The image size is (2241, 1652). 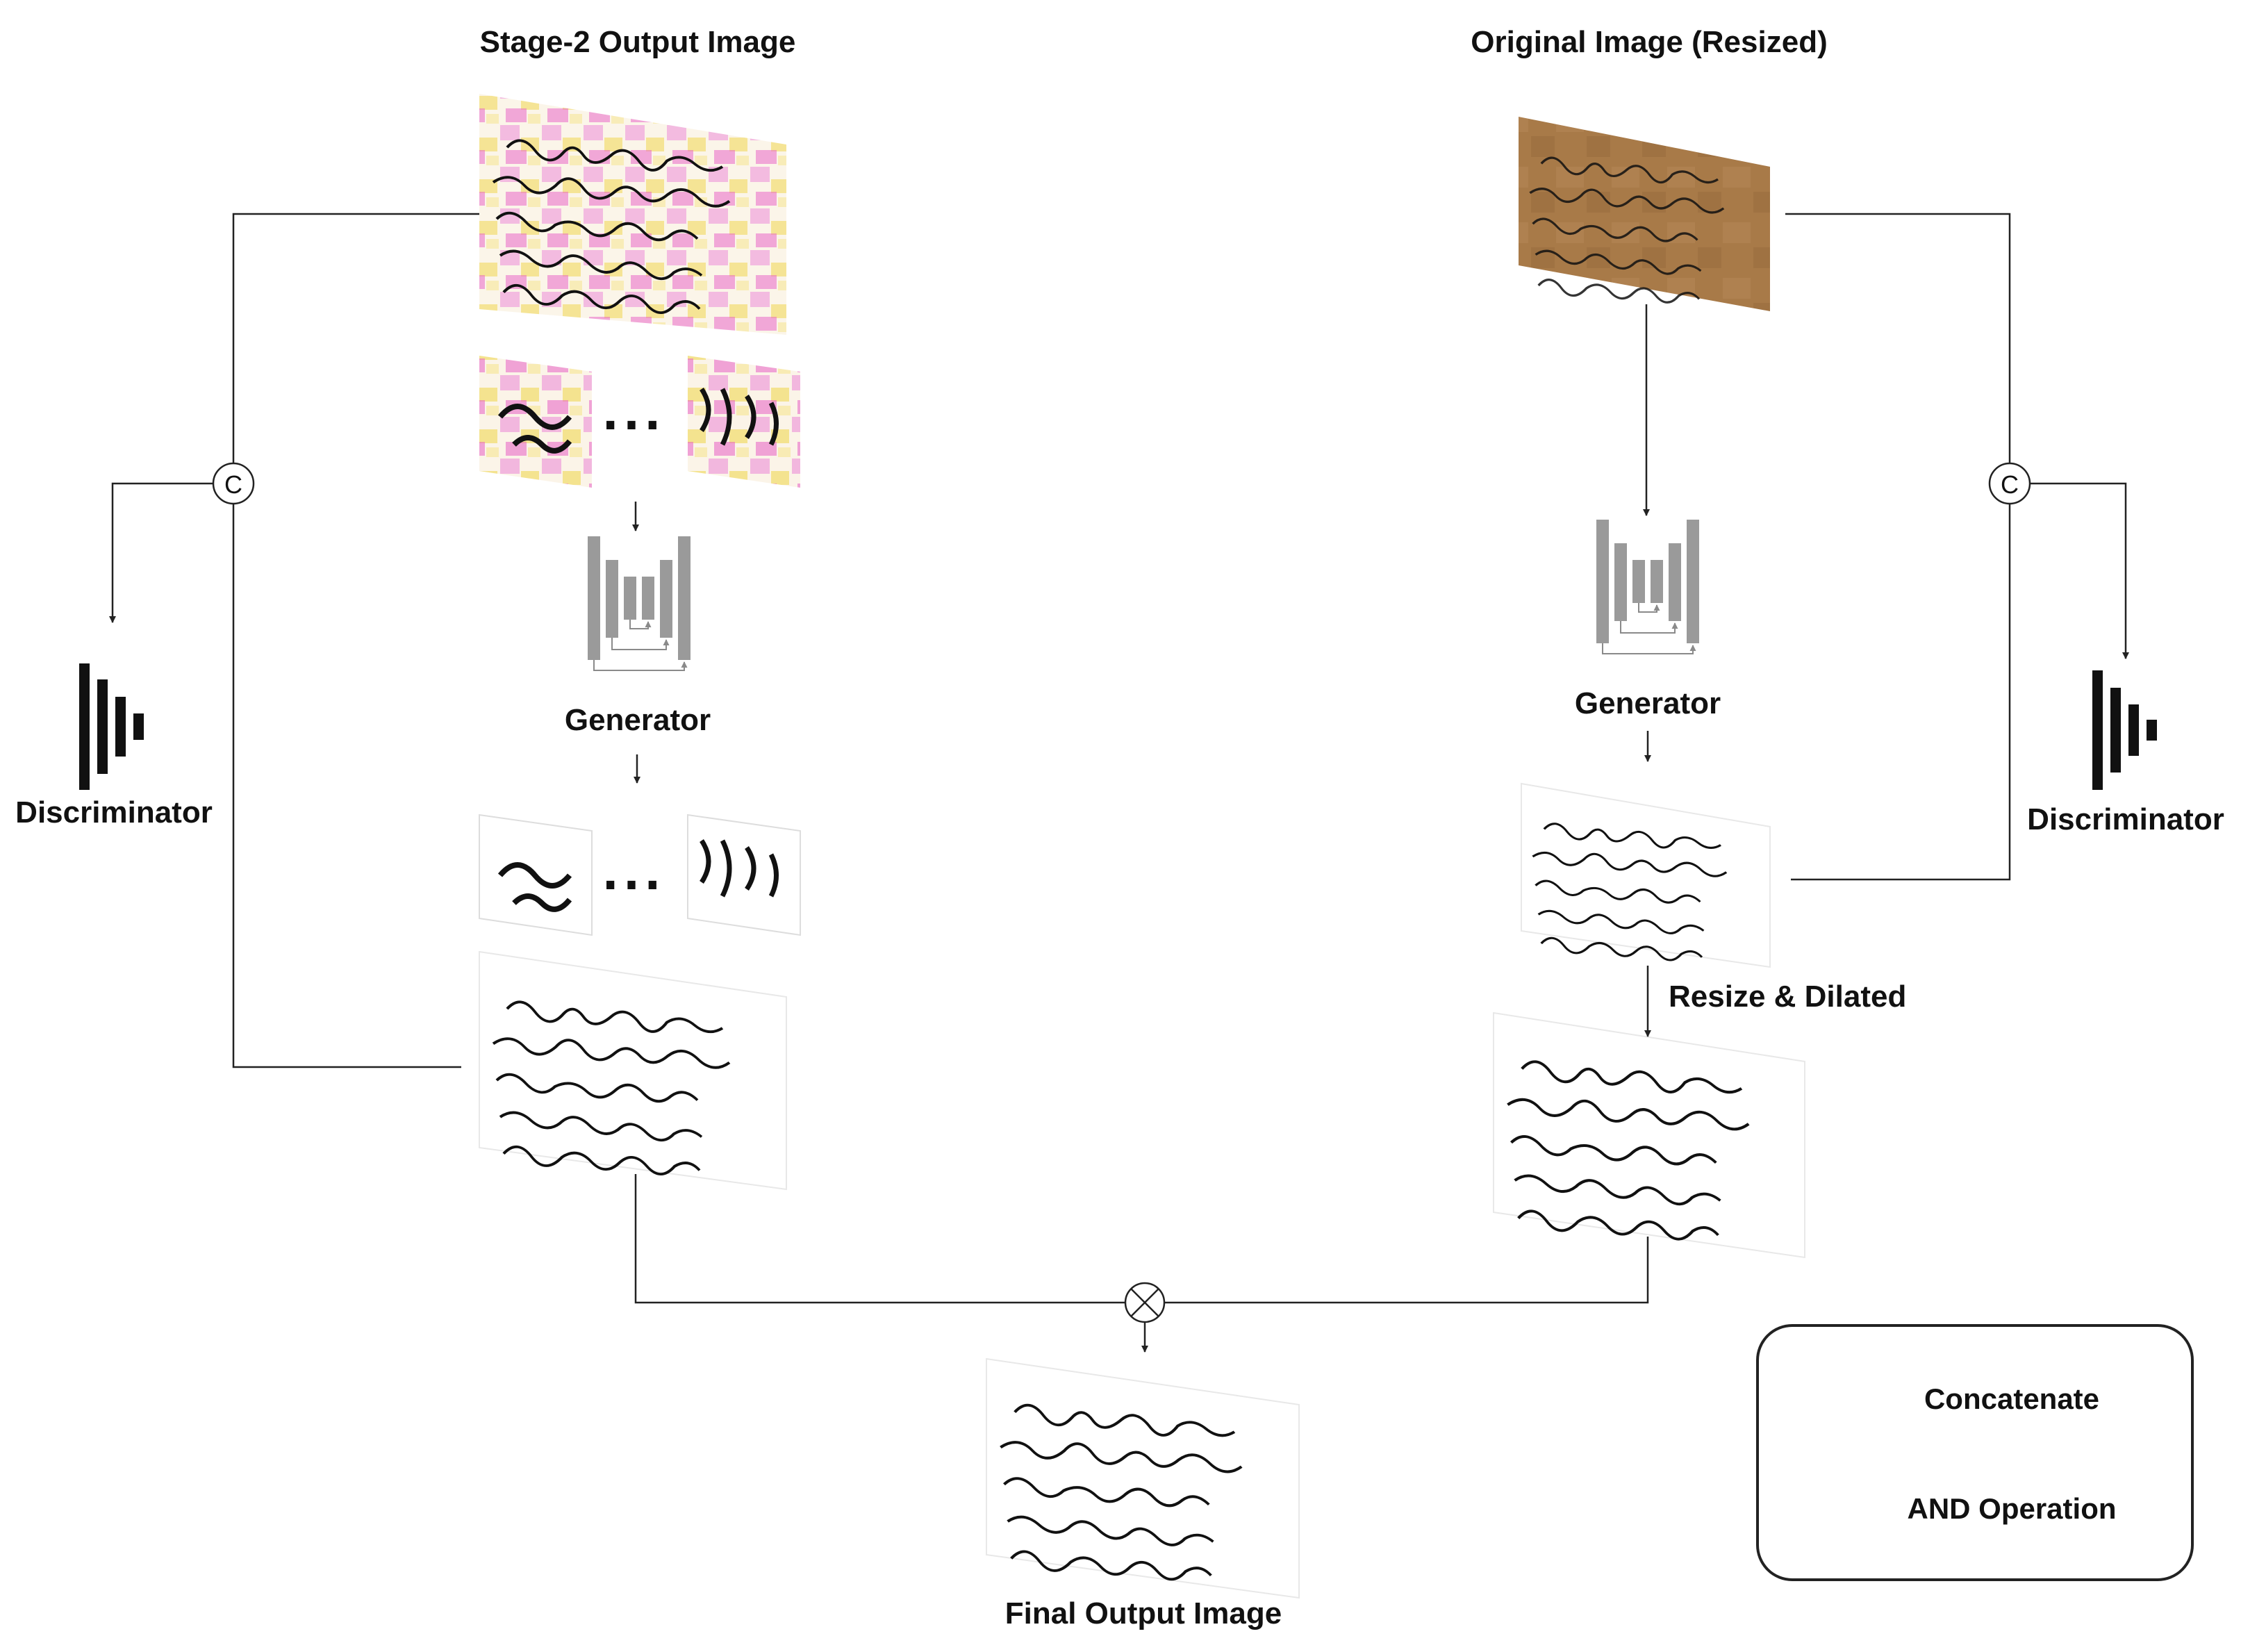 I want to click on concat-node-right: C, so click(x=2009, y=483).